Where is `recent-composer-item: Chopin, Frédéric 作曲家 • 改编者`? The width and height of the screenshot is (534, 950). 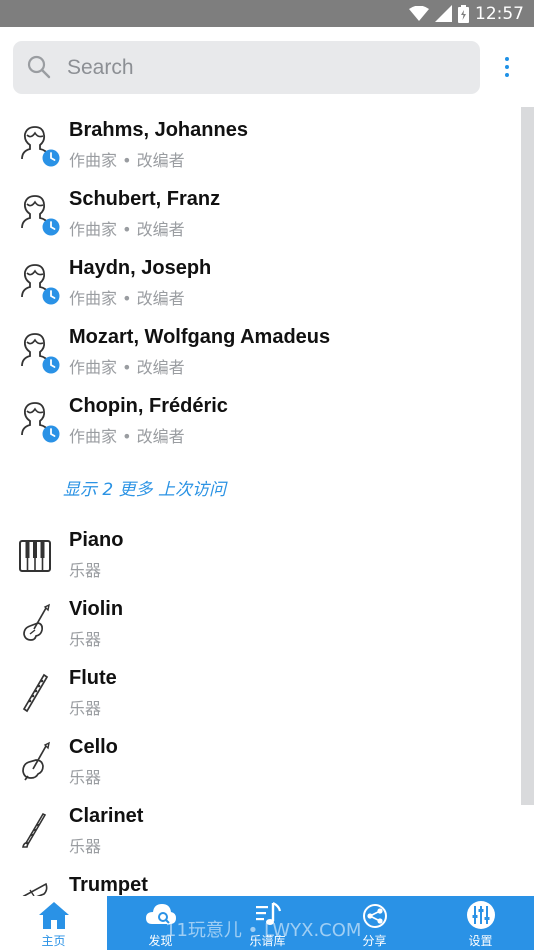 recent-composer-item: Chopin, Frédéric 作曲家 • 改编者 is located at coordinates (260, 427).